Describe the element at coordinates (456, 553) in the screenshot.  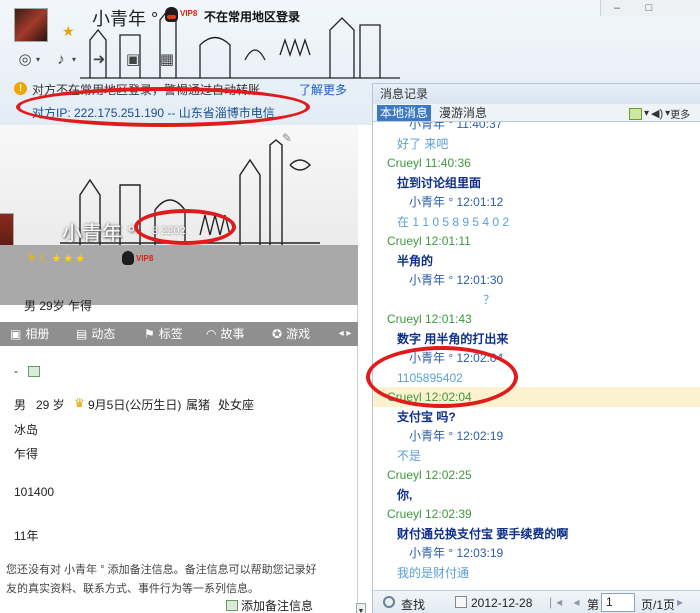
I see `message-header: 小青年 ° 12:03:19` at that location.